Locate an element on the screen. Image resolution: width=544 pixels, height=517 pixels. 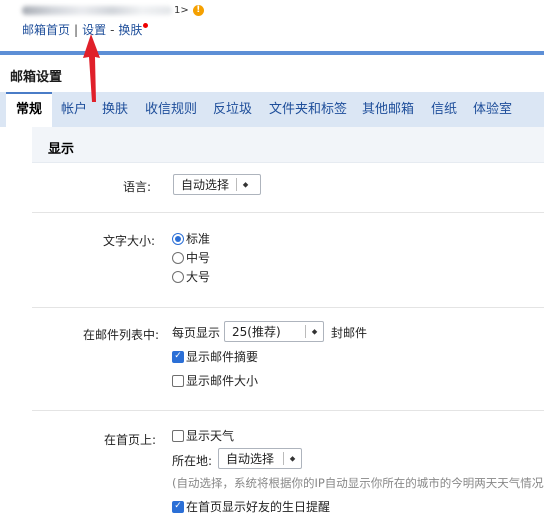
per-page-prefix: 每页显示 is located at coordinates (196, 333).